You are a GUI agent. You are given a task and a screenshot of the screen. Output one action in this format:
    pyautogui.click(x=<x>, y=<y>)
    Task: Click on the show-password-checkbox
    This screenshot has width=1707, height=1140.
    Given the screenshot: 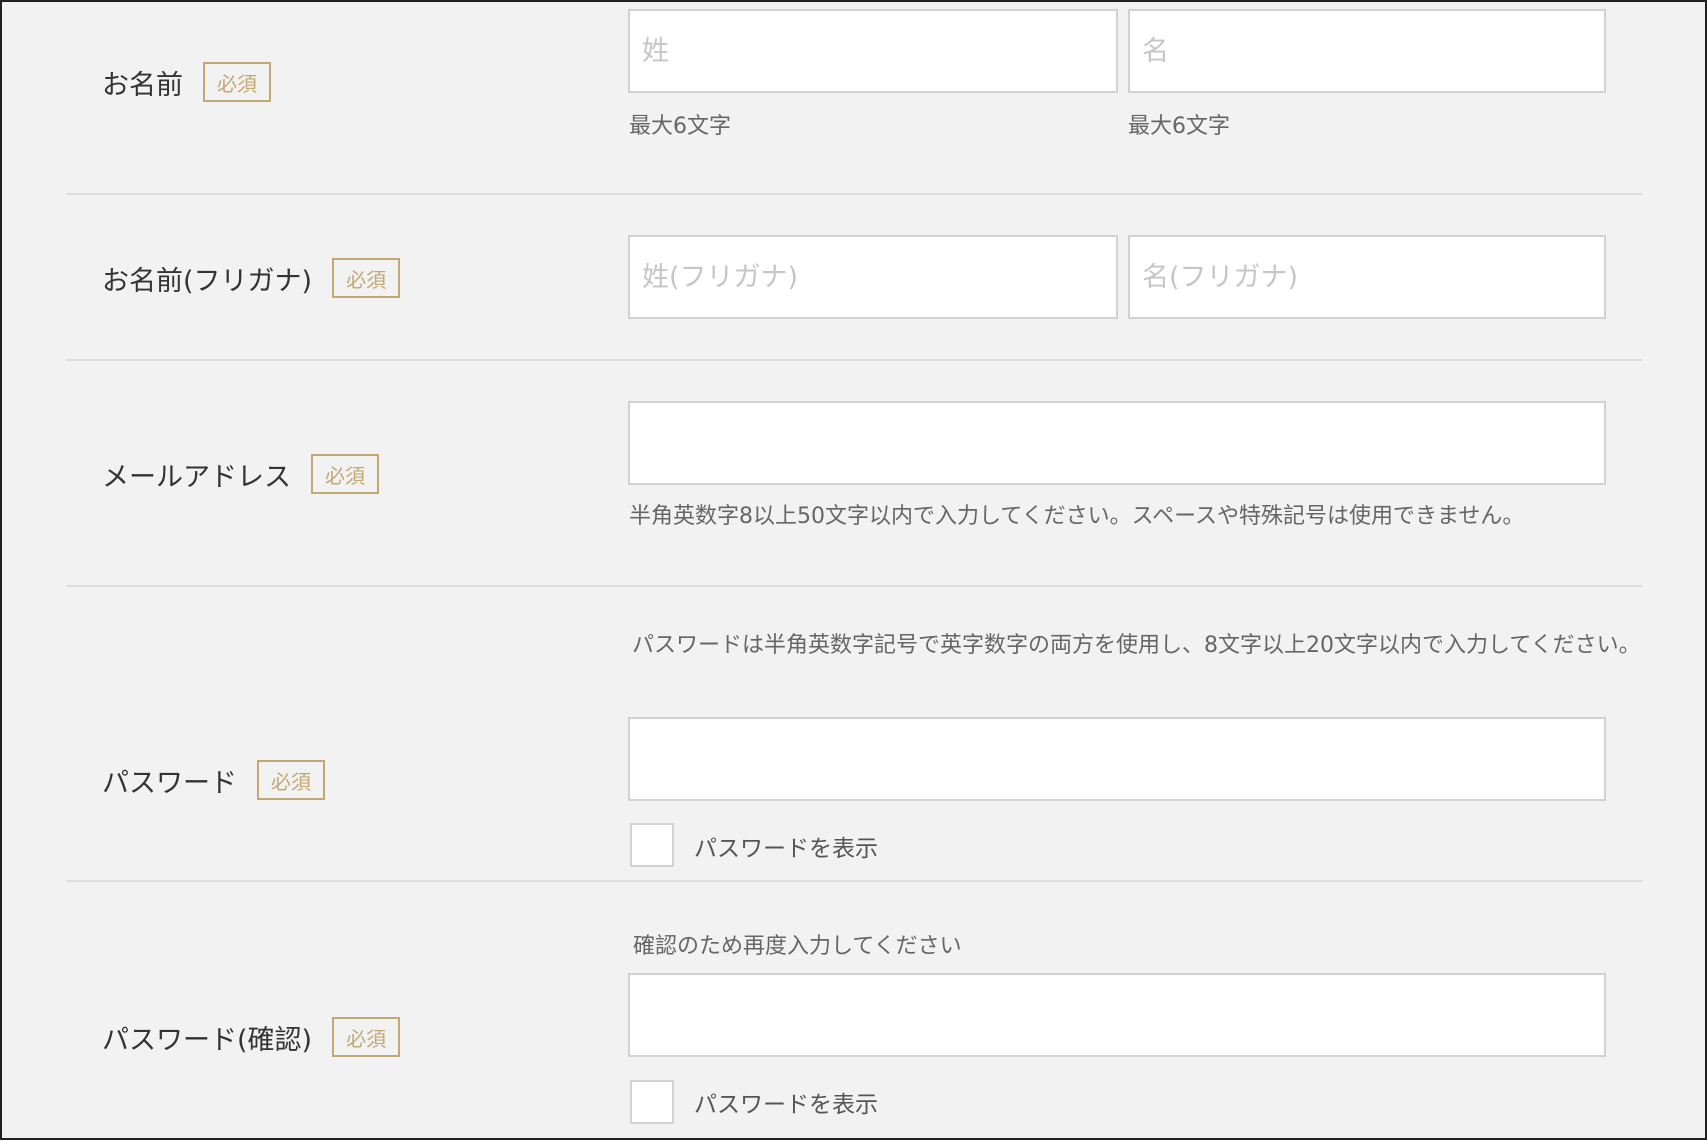 What is the action you would take?
    pyautogui.click(x=652, y=845)
    